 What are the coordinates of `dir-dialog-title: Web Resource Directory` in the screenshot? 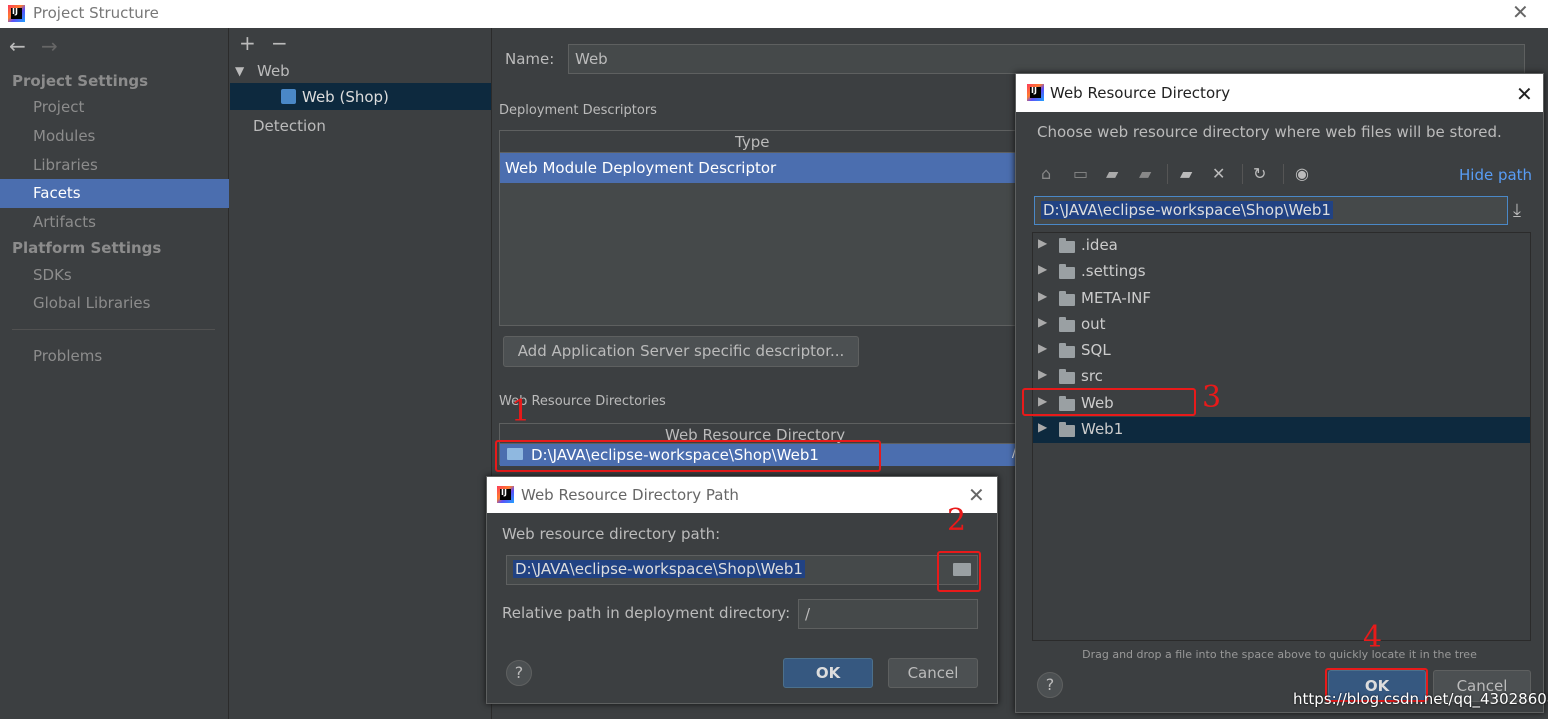 It's located at (1140, 93).